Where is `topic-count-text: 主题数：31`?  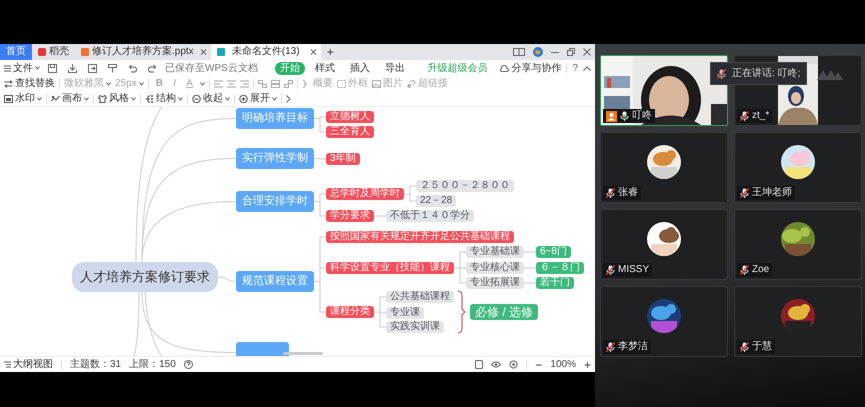 topic-count-text: 主题数：31 is located at coordinates (96, 365).